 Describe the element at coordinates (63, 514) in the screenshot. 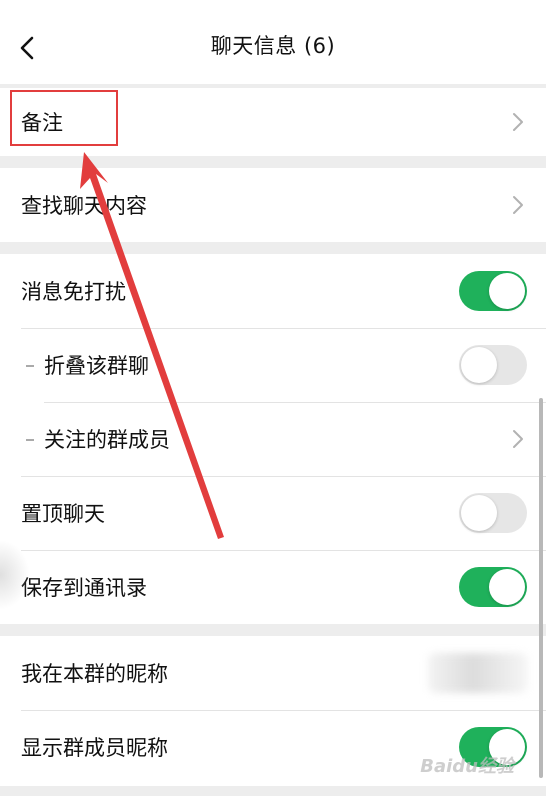

I see `pin-label: 置顶聊天` at that location.